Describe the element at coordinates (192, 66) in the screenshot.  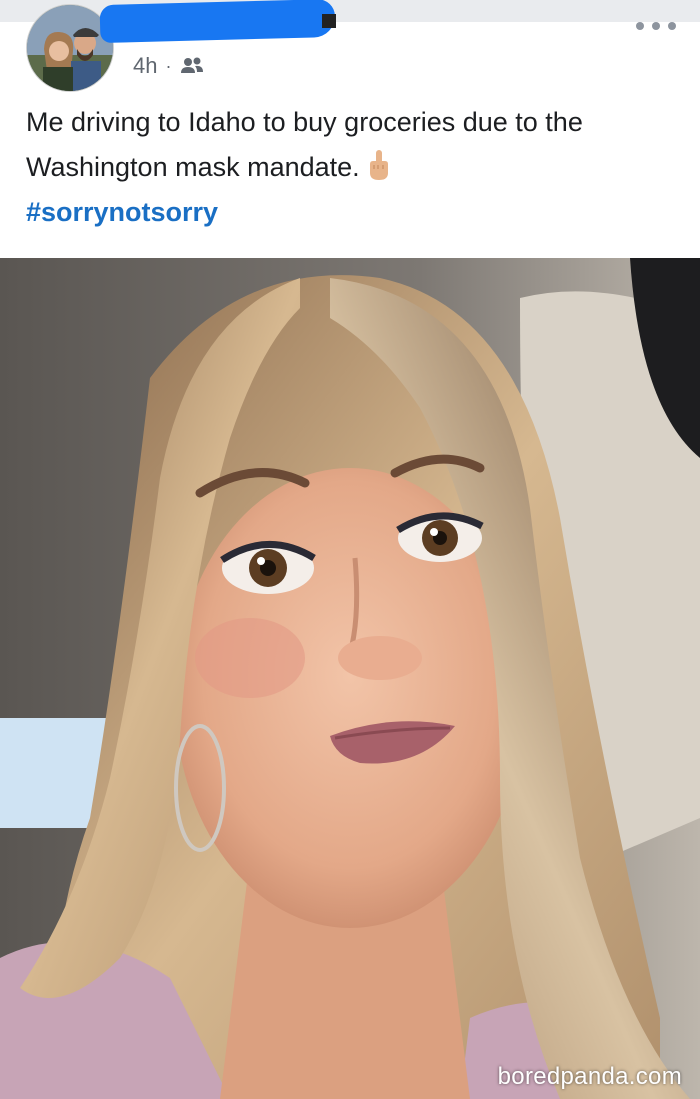
I see `friends-icon` at that location.